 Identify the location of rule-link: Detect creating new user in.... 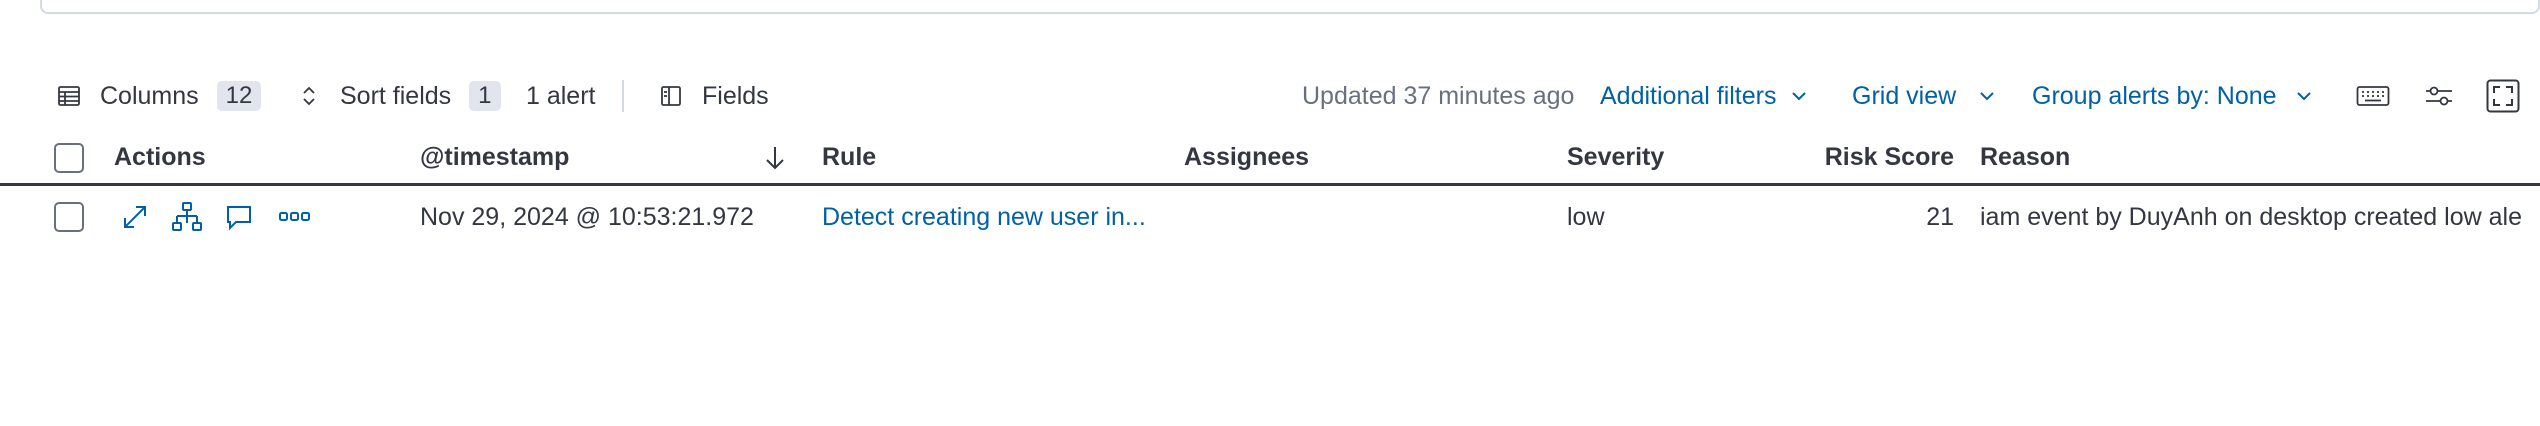
(984, 217).